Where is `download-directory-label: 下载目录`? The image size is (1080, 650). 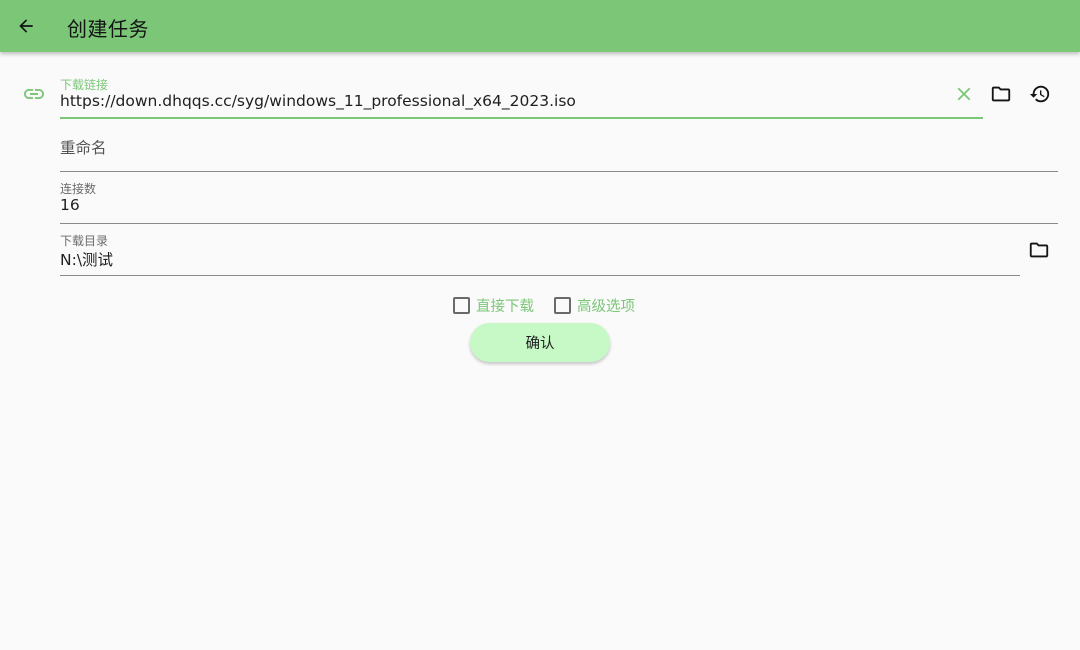 download-directory-label: 下载目录 is located at coordinates (84, 241).